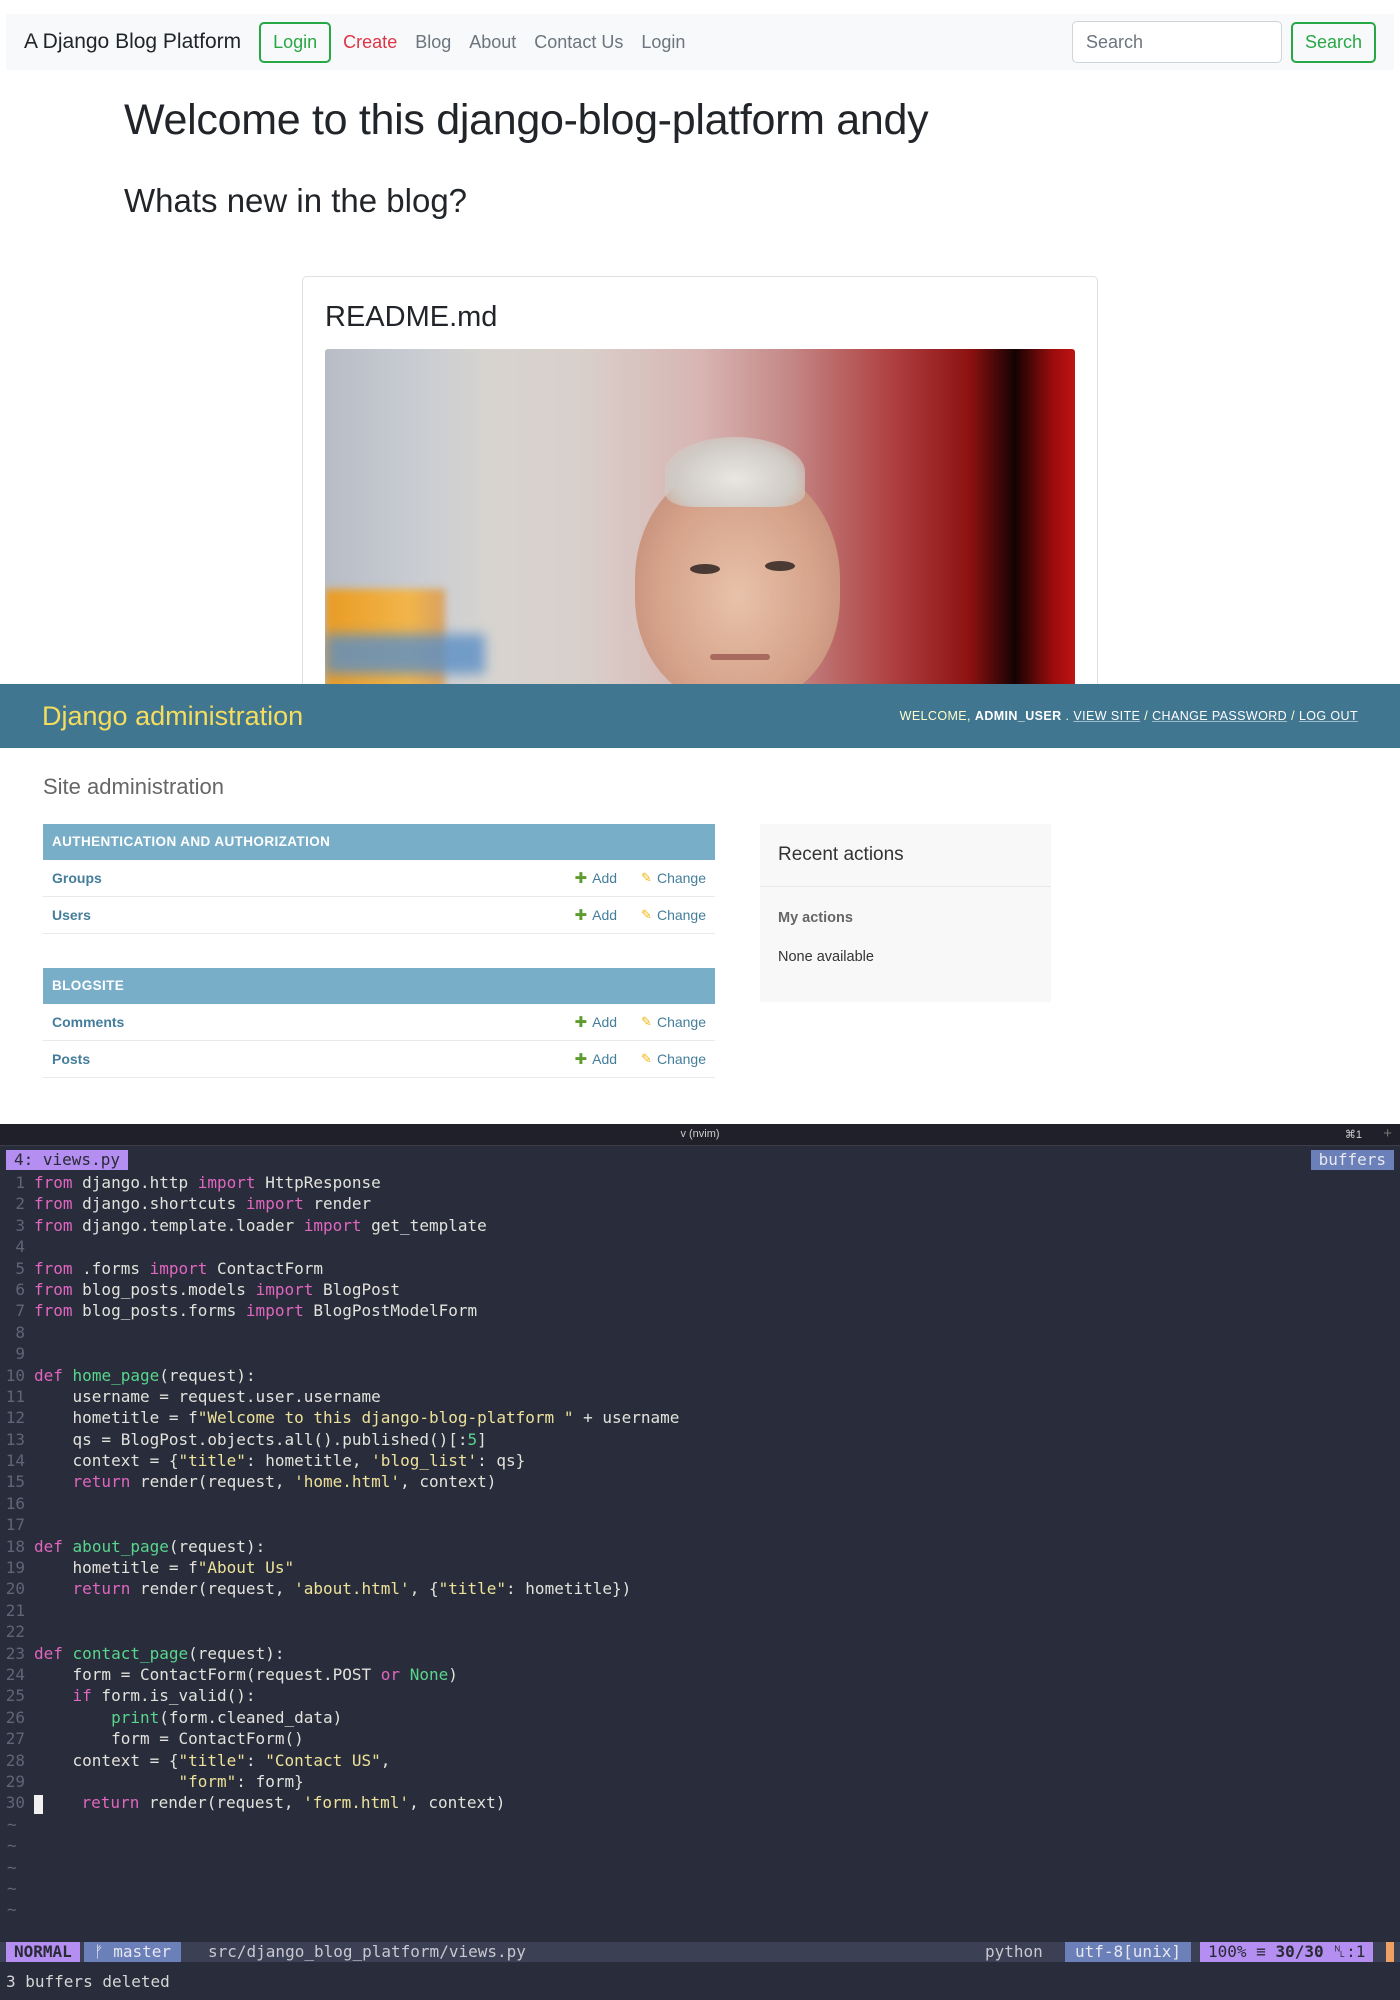  Describe the element at coordinates (700, 1396) in the screenshot. I see `code-line: 11 username = request.user.username` at that location.